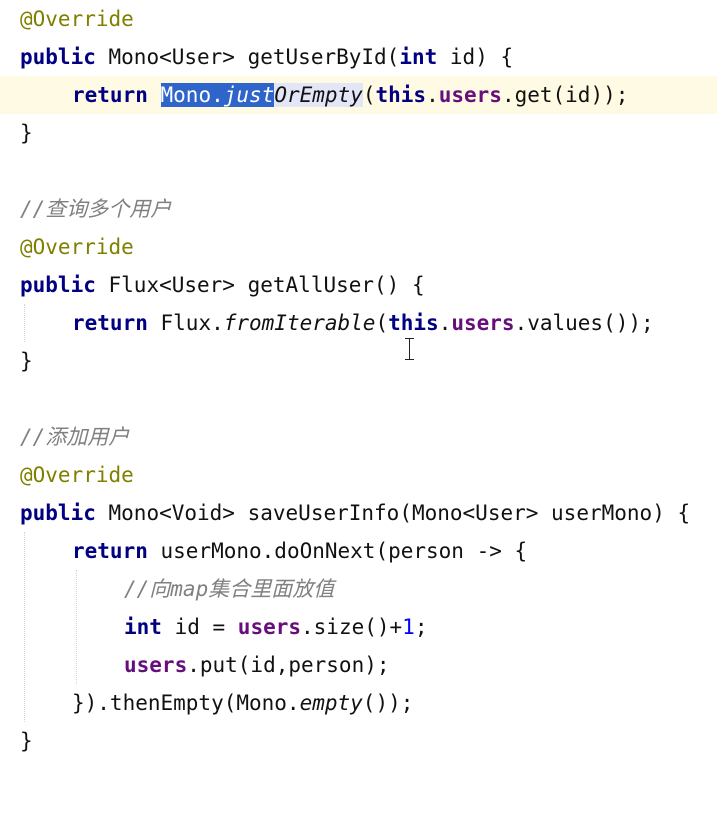 The image size is (717, 836). I want to click on static-method: fromIterable, so click(299, 323).